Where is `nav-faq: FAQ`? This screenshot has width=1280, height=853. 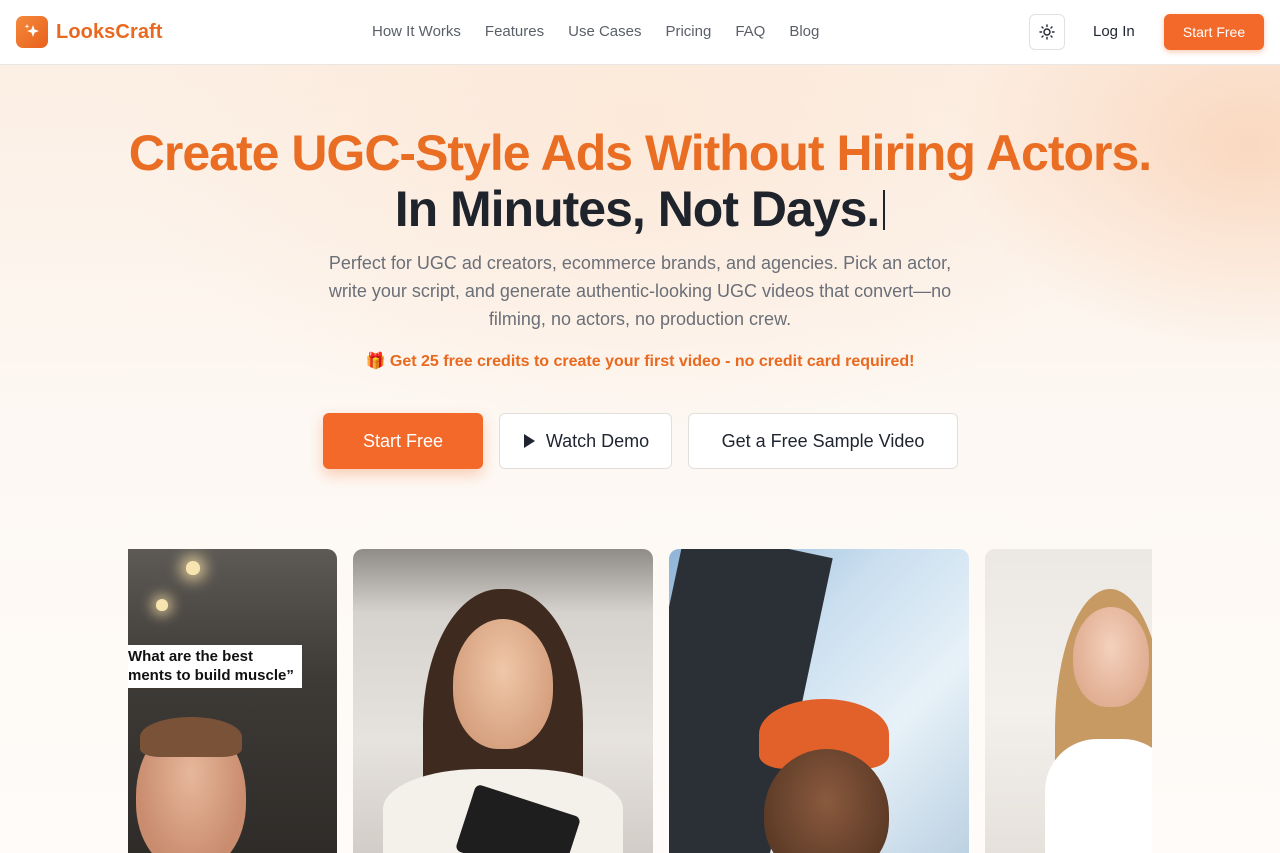 nav-faq: FAQ is located at coordinates (750, 32).